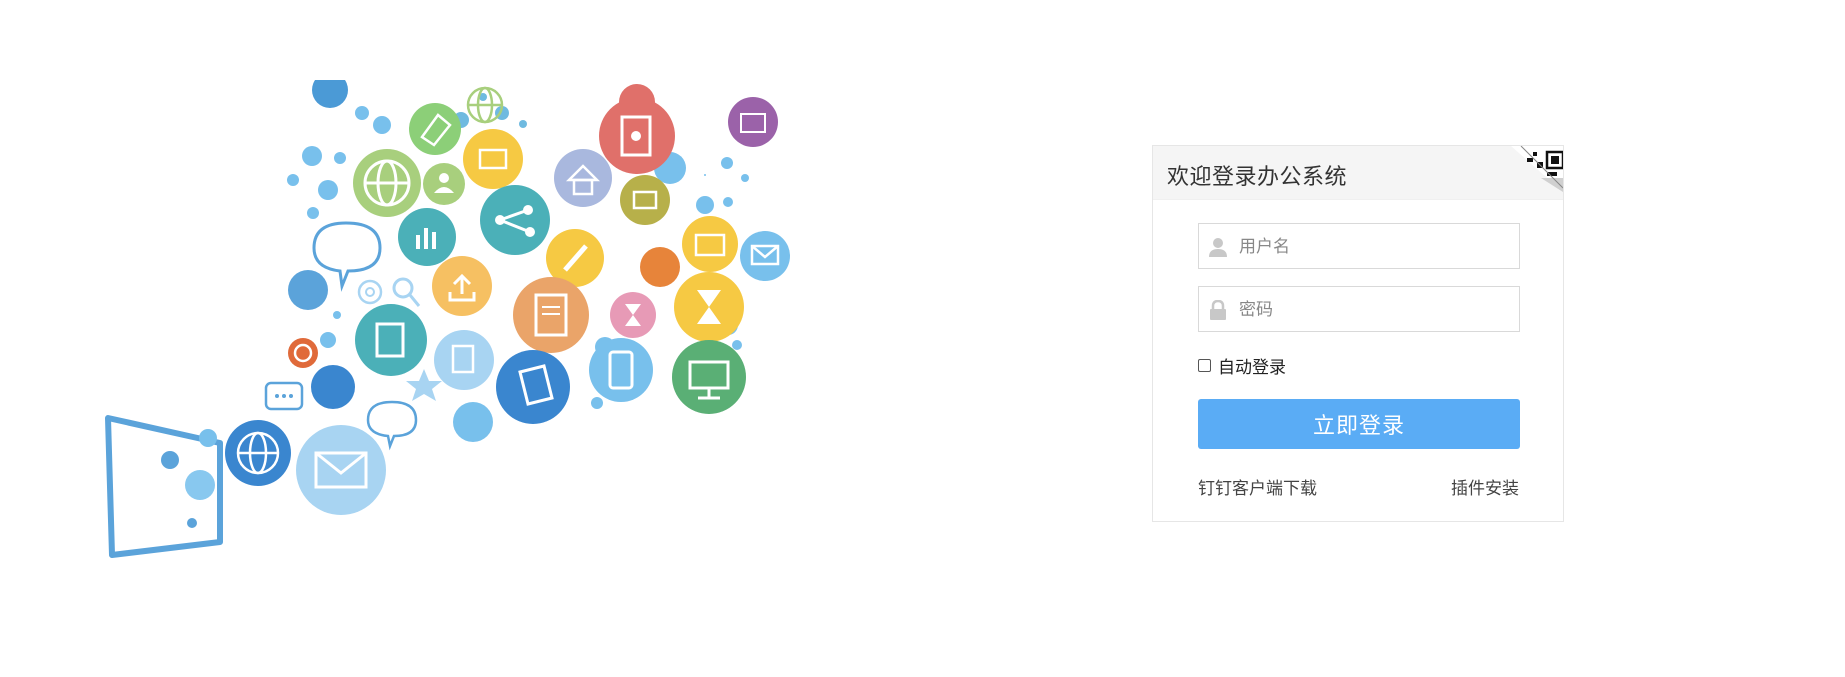 The height and width of the screenshot is (677, 1845). I want to click on edit-document-icon, so click(391, 340).